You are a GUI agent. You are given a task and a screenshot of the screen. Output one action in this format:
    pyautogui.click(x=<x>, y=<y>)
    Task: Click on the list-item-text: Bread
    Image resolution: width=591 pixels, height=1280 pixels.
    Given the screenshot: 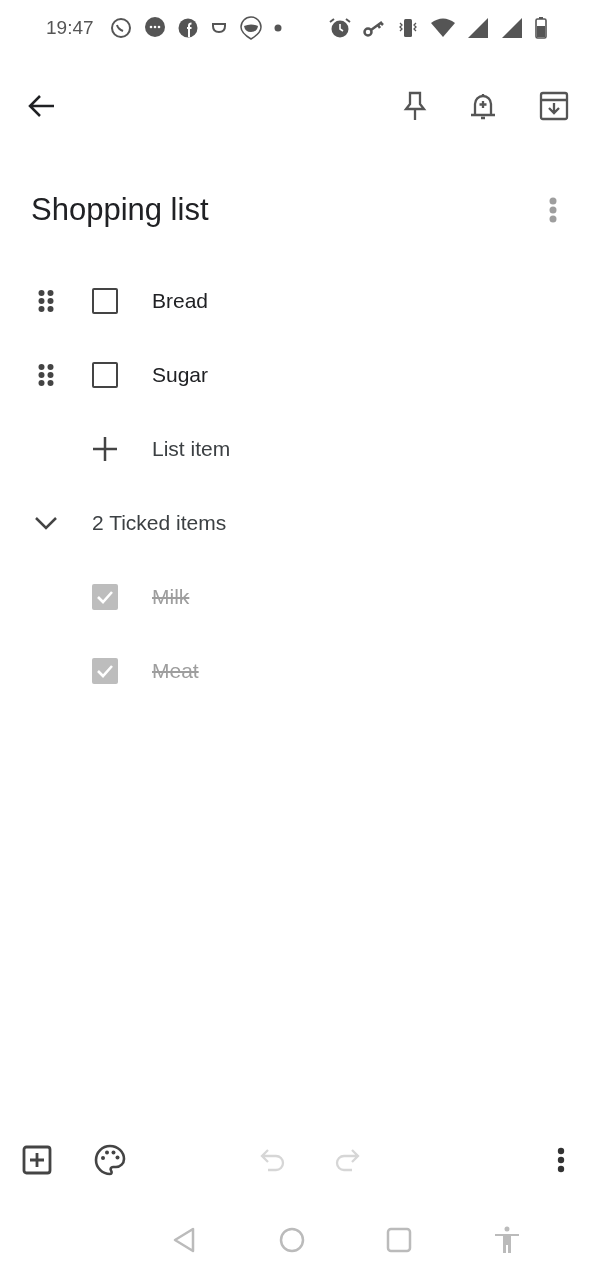 What is the action you would take?
    pyautogui.click(x=180, y=301)
    